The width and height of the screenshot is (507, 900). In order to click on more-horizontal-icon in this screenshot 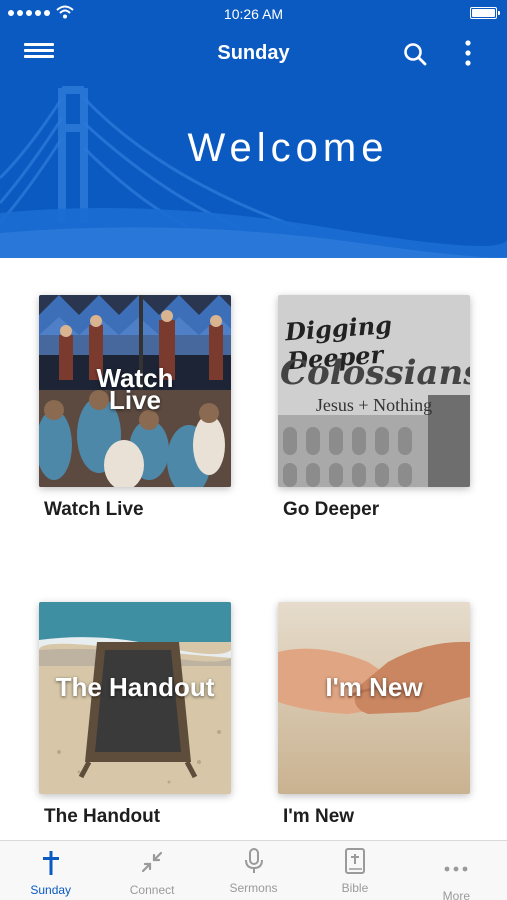, I will do `click(456, 869)`.